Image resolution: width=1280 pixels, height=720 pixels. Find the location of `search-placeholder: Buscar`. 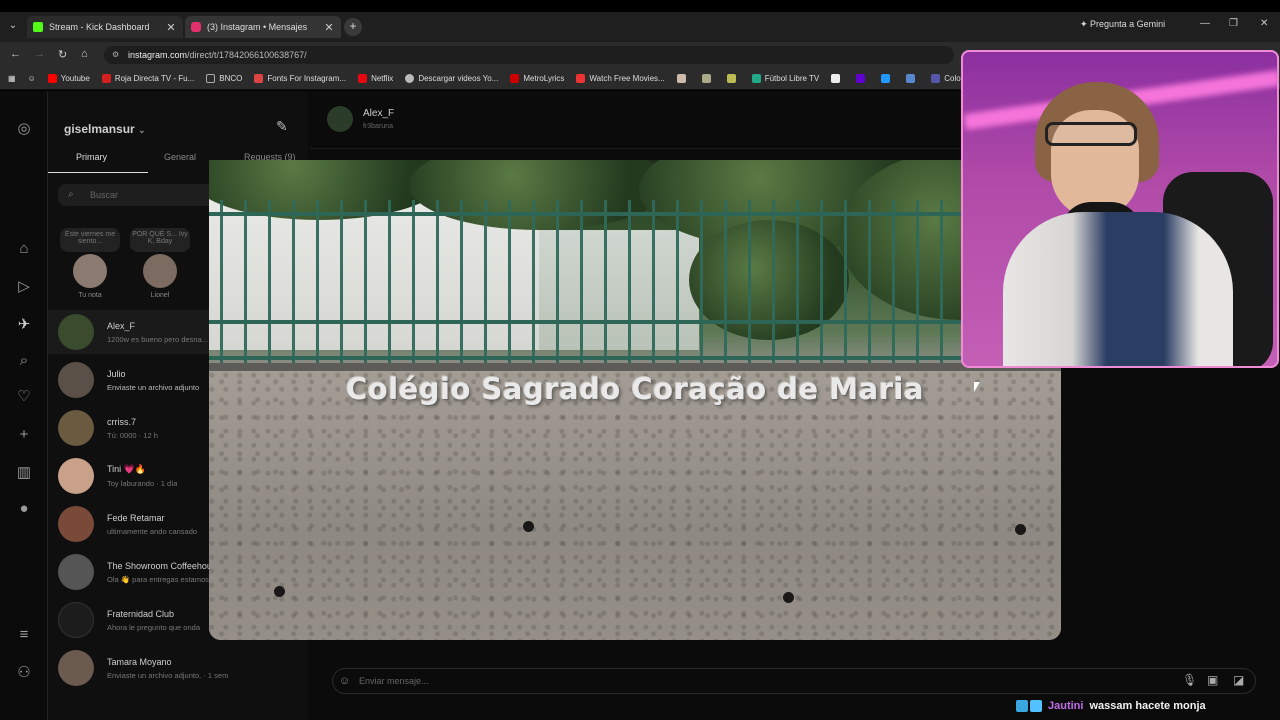

search-placeholder: Buscar is located at coordinates (104, 195).